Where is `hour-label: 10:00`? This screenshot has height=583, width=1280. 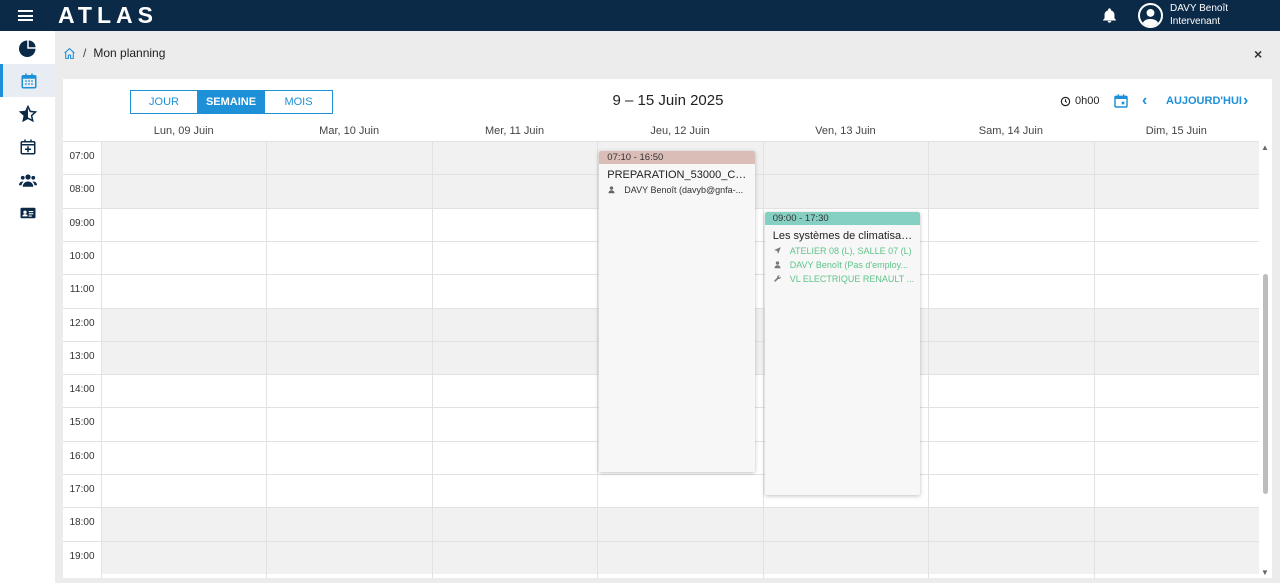
hour-label: 10:00 is located at coordinates (82, 256).